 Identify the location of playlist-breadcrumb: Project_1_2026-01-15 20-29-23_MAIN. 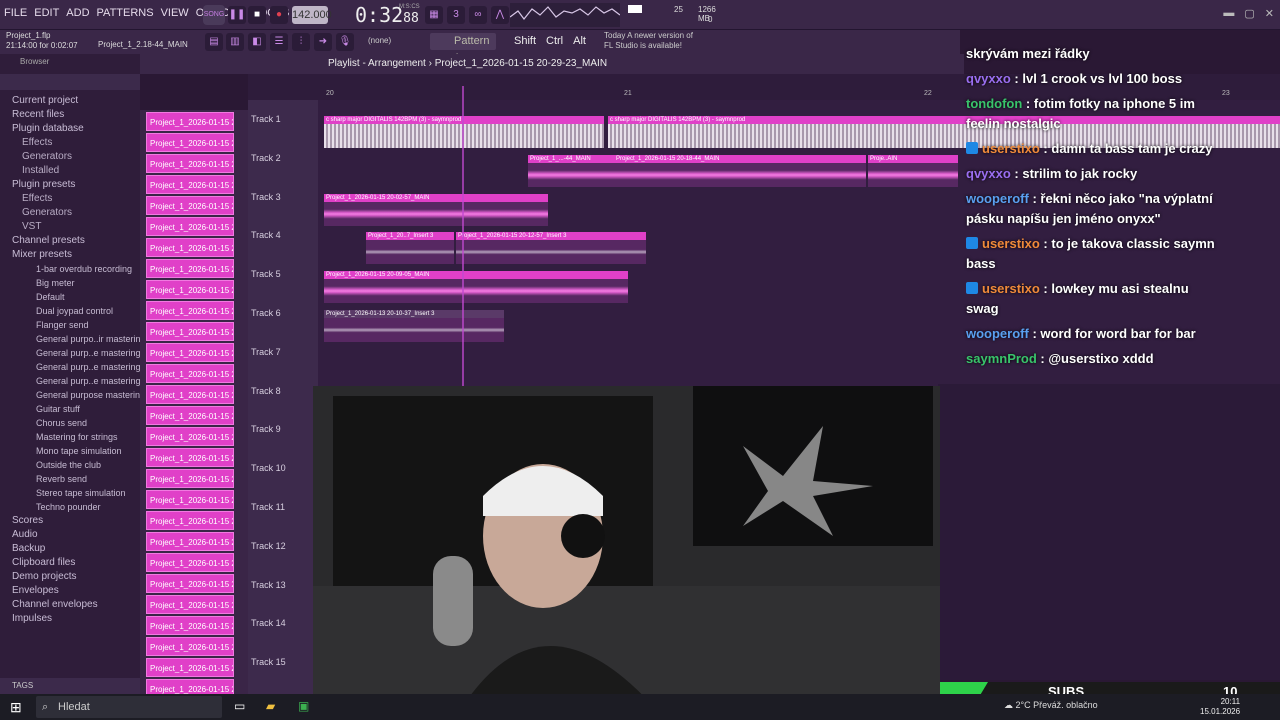
(521, 63).